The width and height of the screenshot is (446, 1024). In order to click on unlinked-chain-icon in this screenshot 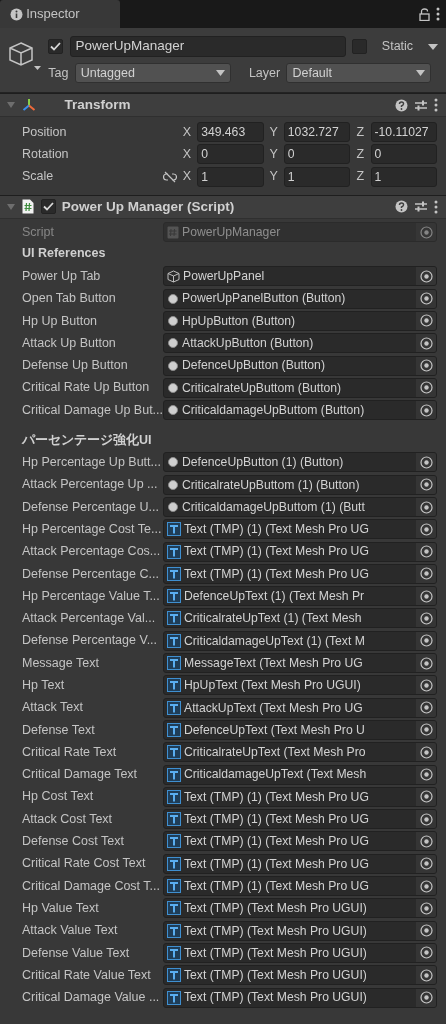, I will do `click(169, 176)`.